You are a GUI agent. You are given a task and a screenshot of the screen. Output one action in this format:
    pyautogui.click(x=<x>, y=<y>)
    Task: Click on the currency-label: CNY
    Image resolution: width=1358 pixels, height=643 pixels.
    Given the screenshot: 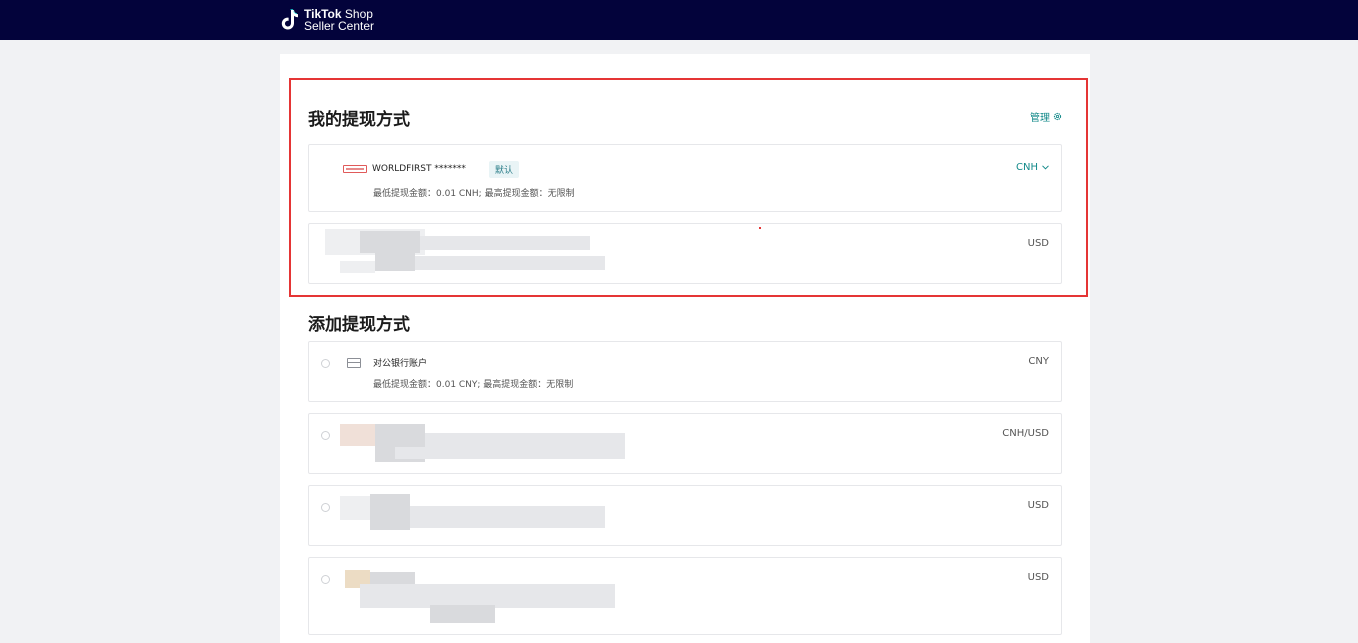 What is the action you would take?
    pyautogui.click(x=1038, y=361)
    